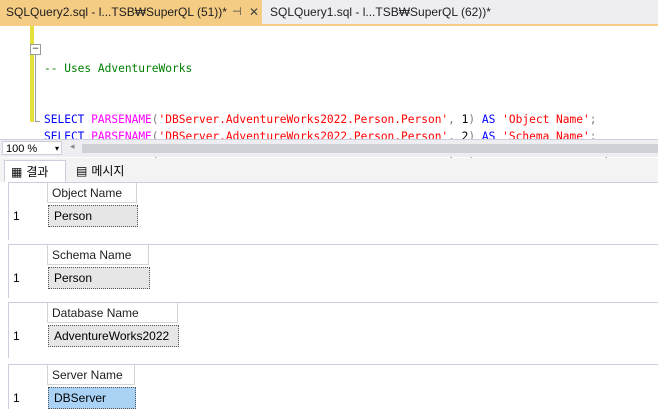  What do you see at coordinates (118, 68) in the screenshot?
I see `code-comment: -- Uses AdventureWorks` at bounding box center [118, 68].